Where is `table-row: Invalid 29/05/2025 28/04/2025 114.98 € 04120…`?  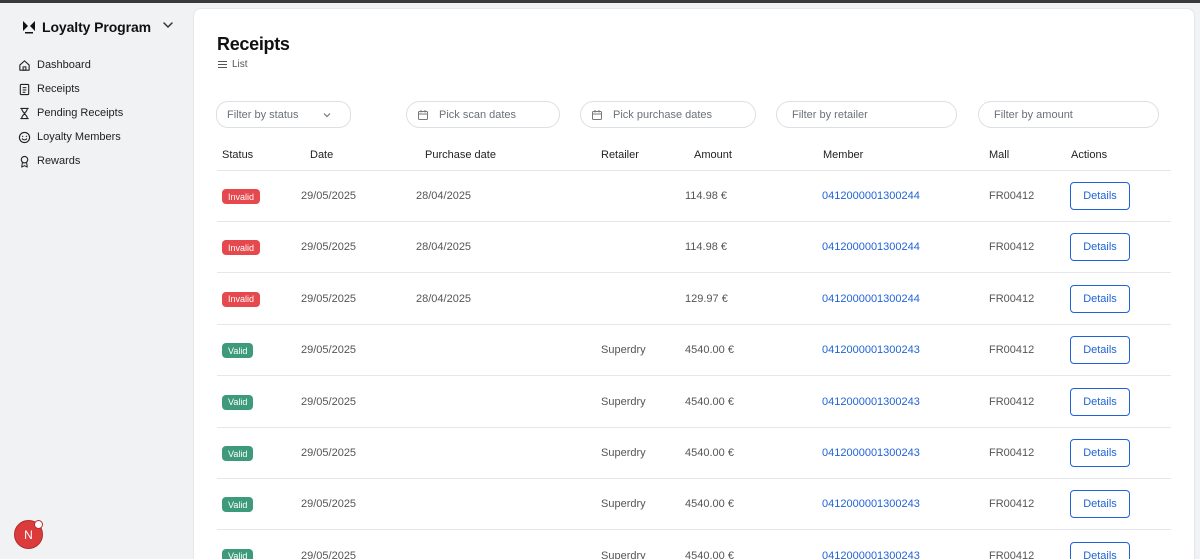 table-row: Invalid 29/05/2025 28/04/2025 114.98 € 04120… is located at coordinates (694, 196).